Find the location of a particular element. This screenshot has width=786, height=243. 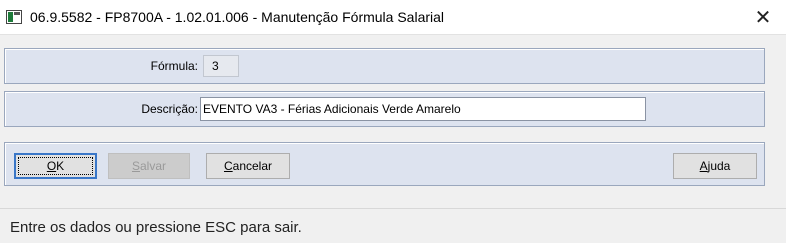

ok-button: OK is located at coordinates (55, 166).